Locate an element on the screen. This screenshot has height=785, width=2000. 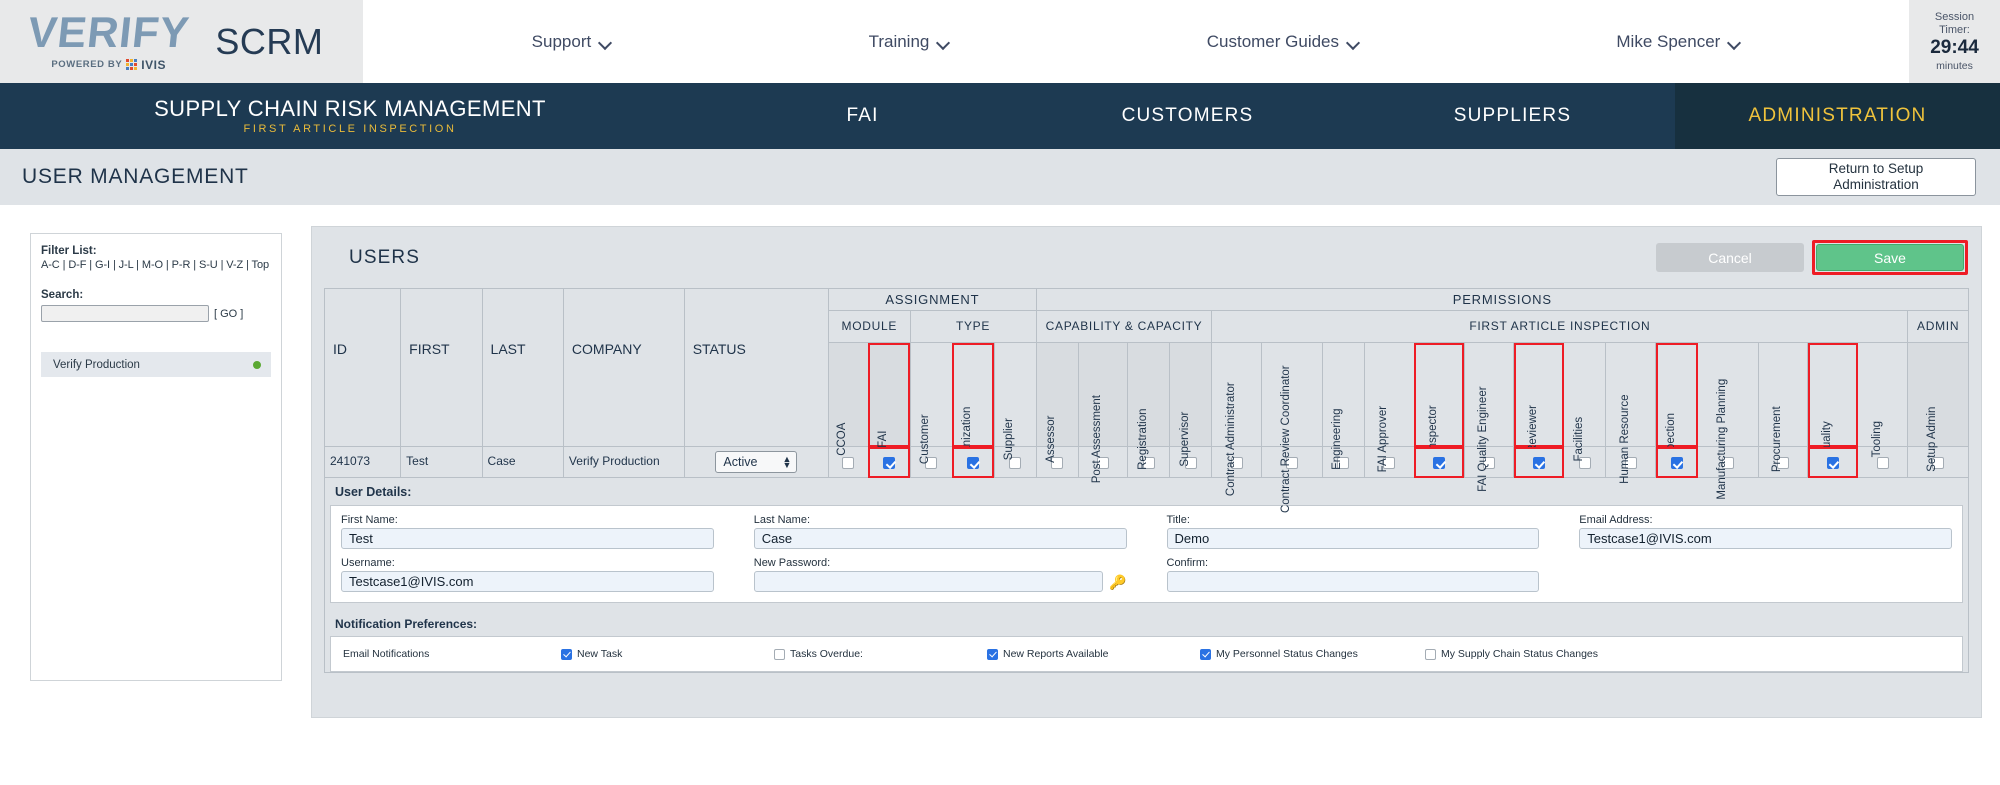
col-label: CCOA is located at coordinates (842, 439).